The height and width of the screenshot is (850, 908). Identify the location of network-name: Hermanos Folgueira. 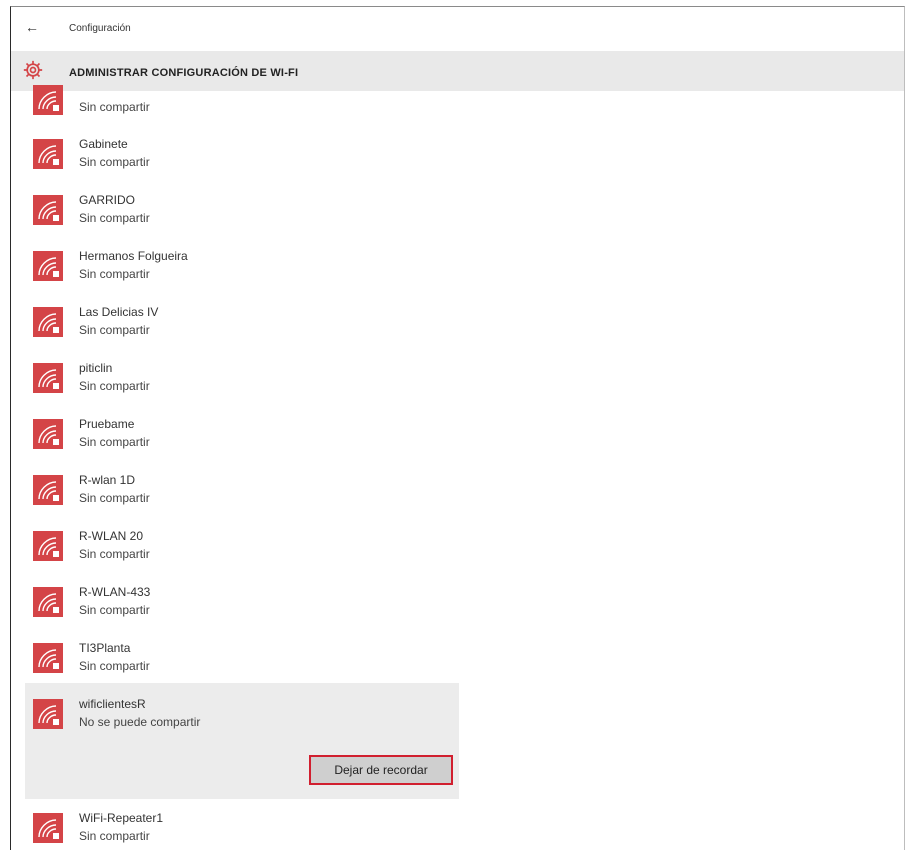
(133, 256).